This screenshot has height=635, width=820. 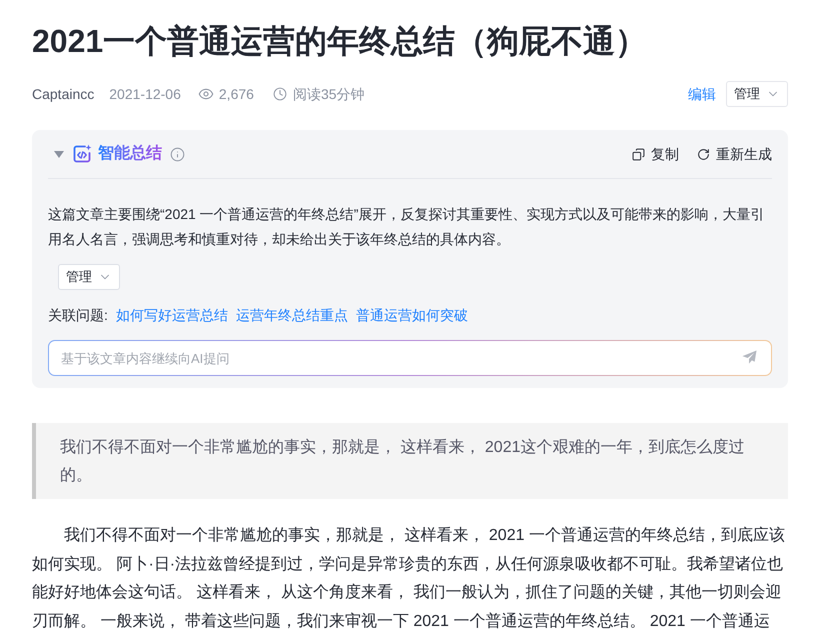 What do you see at coordinates (236, 94) in the screenshot?
I see `view-count: 2,676` at bounding box center [236, 94].